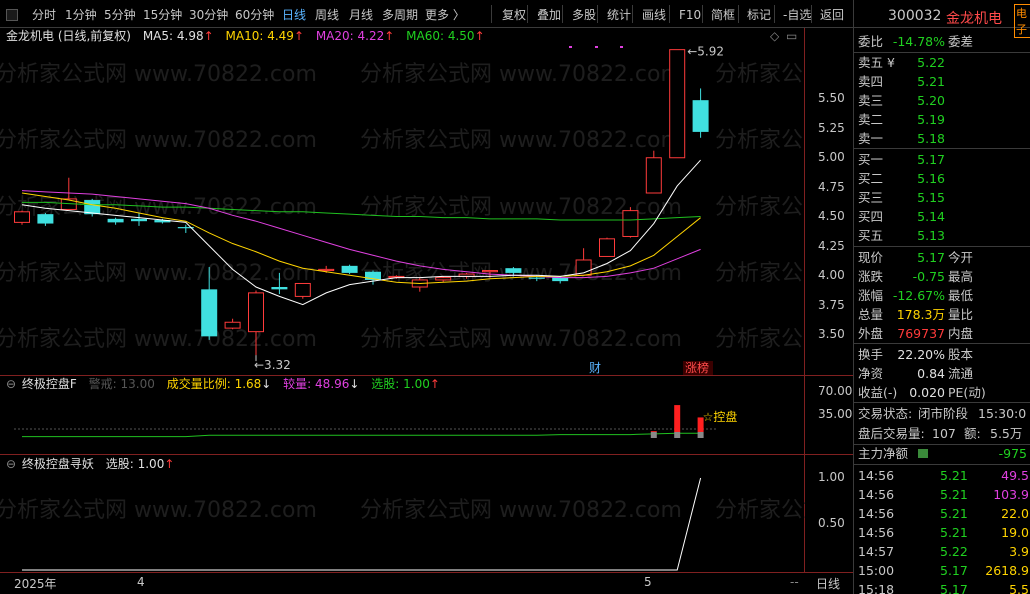 Image resolution: width=1030 pixels, height=594 pixels. What do you see at coordinates (942, 119) in the screenshot?
I see `ask-row: 卖二 5.19` at bounding box center [942, 119].